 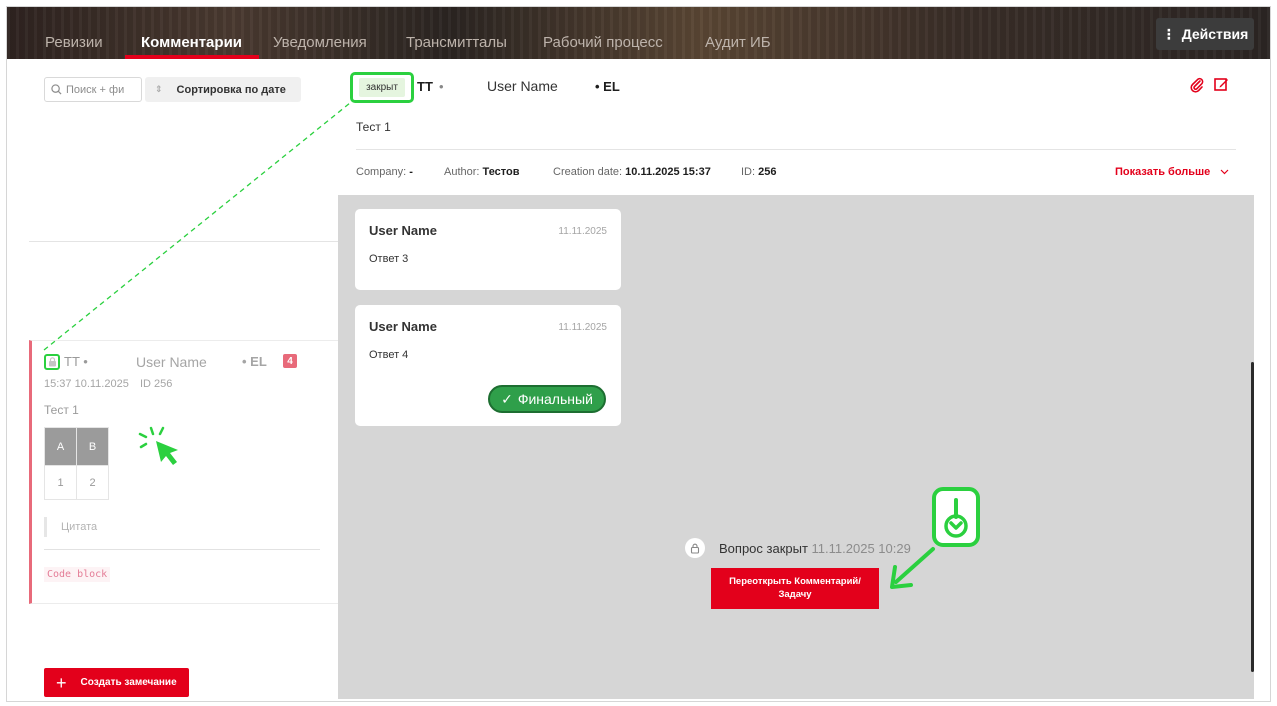 I want to click on show-more-label: Показать больше, so click(x=1163, y=172).